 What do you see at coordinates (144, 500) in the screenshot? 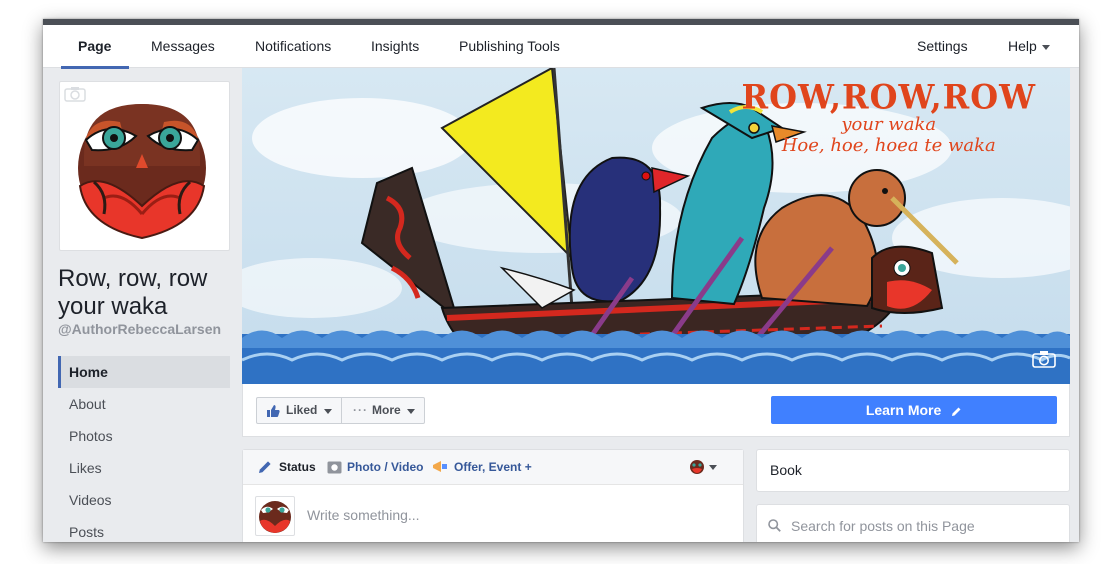
I see `left-nav-videos: Videos` at bounding box center [144, 500].